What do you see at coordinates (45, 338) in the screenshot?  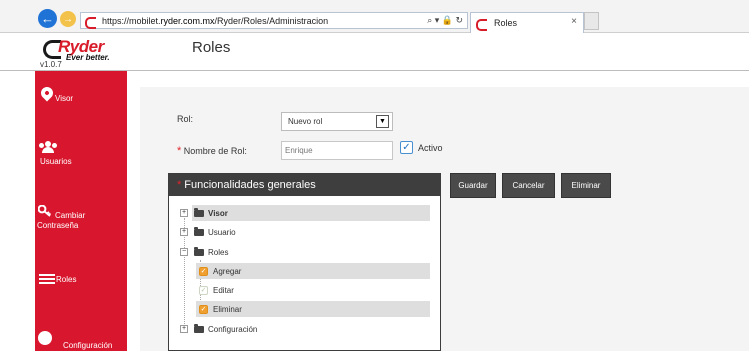 I see `gear-icon` at bounding box center [45, 338].